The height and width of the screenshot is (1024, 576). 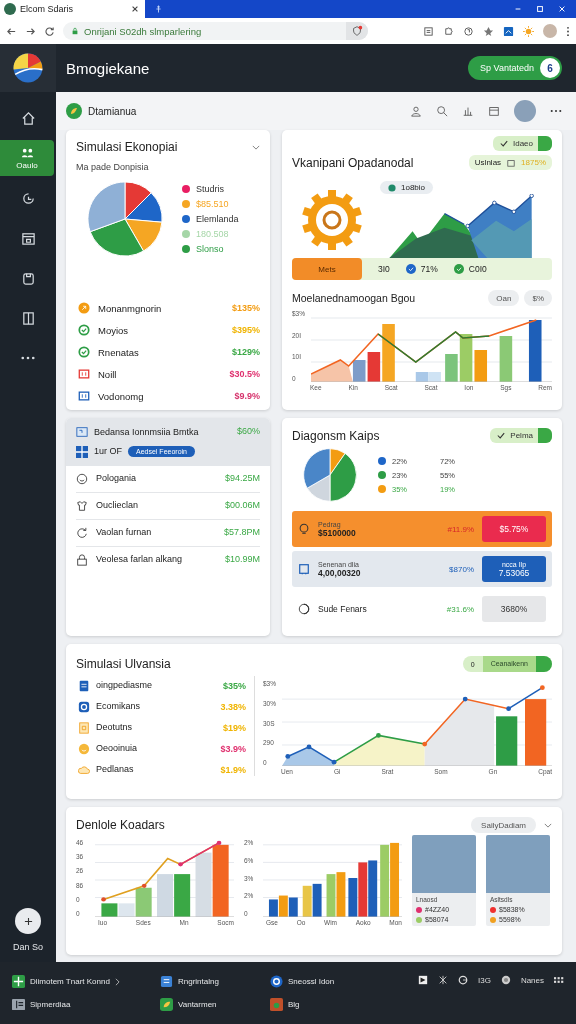 What do you see at coordinates (245, 330) in the screenshot?
I see `row-value: $395%` at bounding box center [245, 330].